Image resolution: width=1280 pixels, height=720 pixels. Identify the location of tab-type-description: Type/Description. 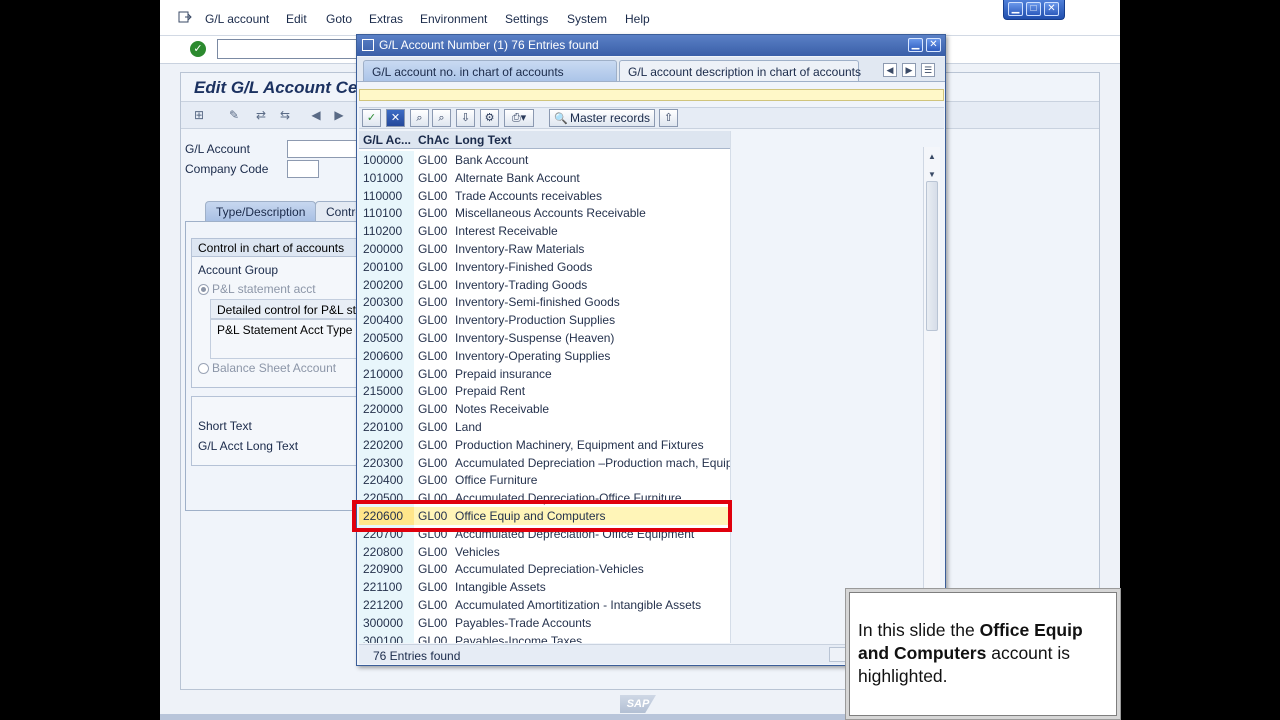
(261, 211).